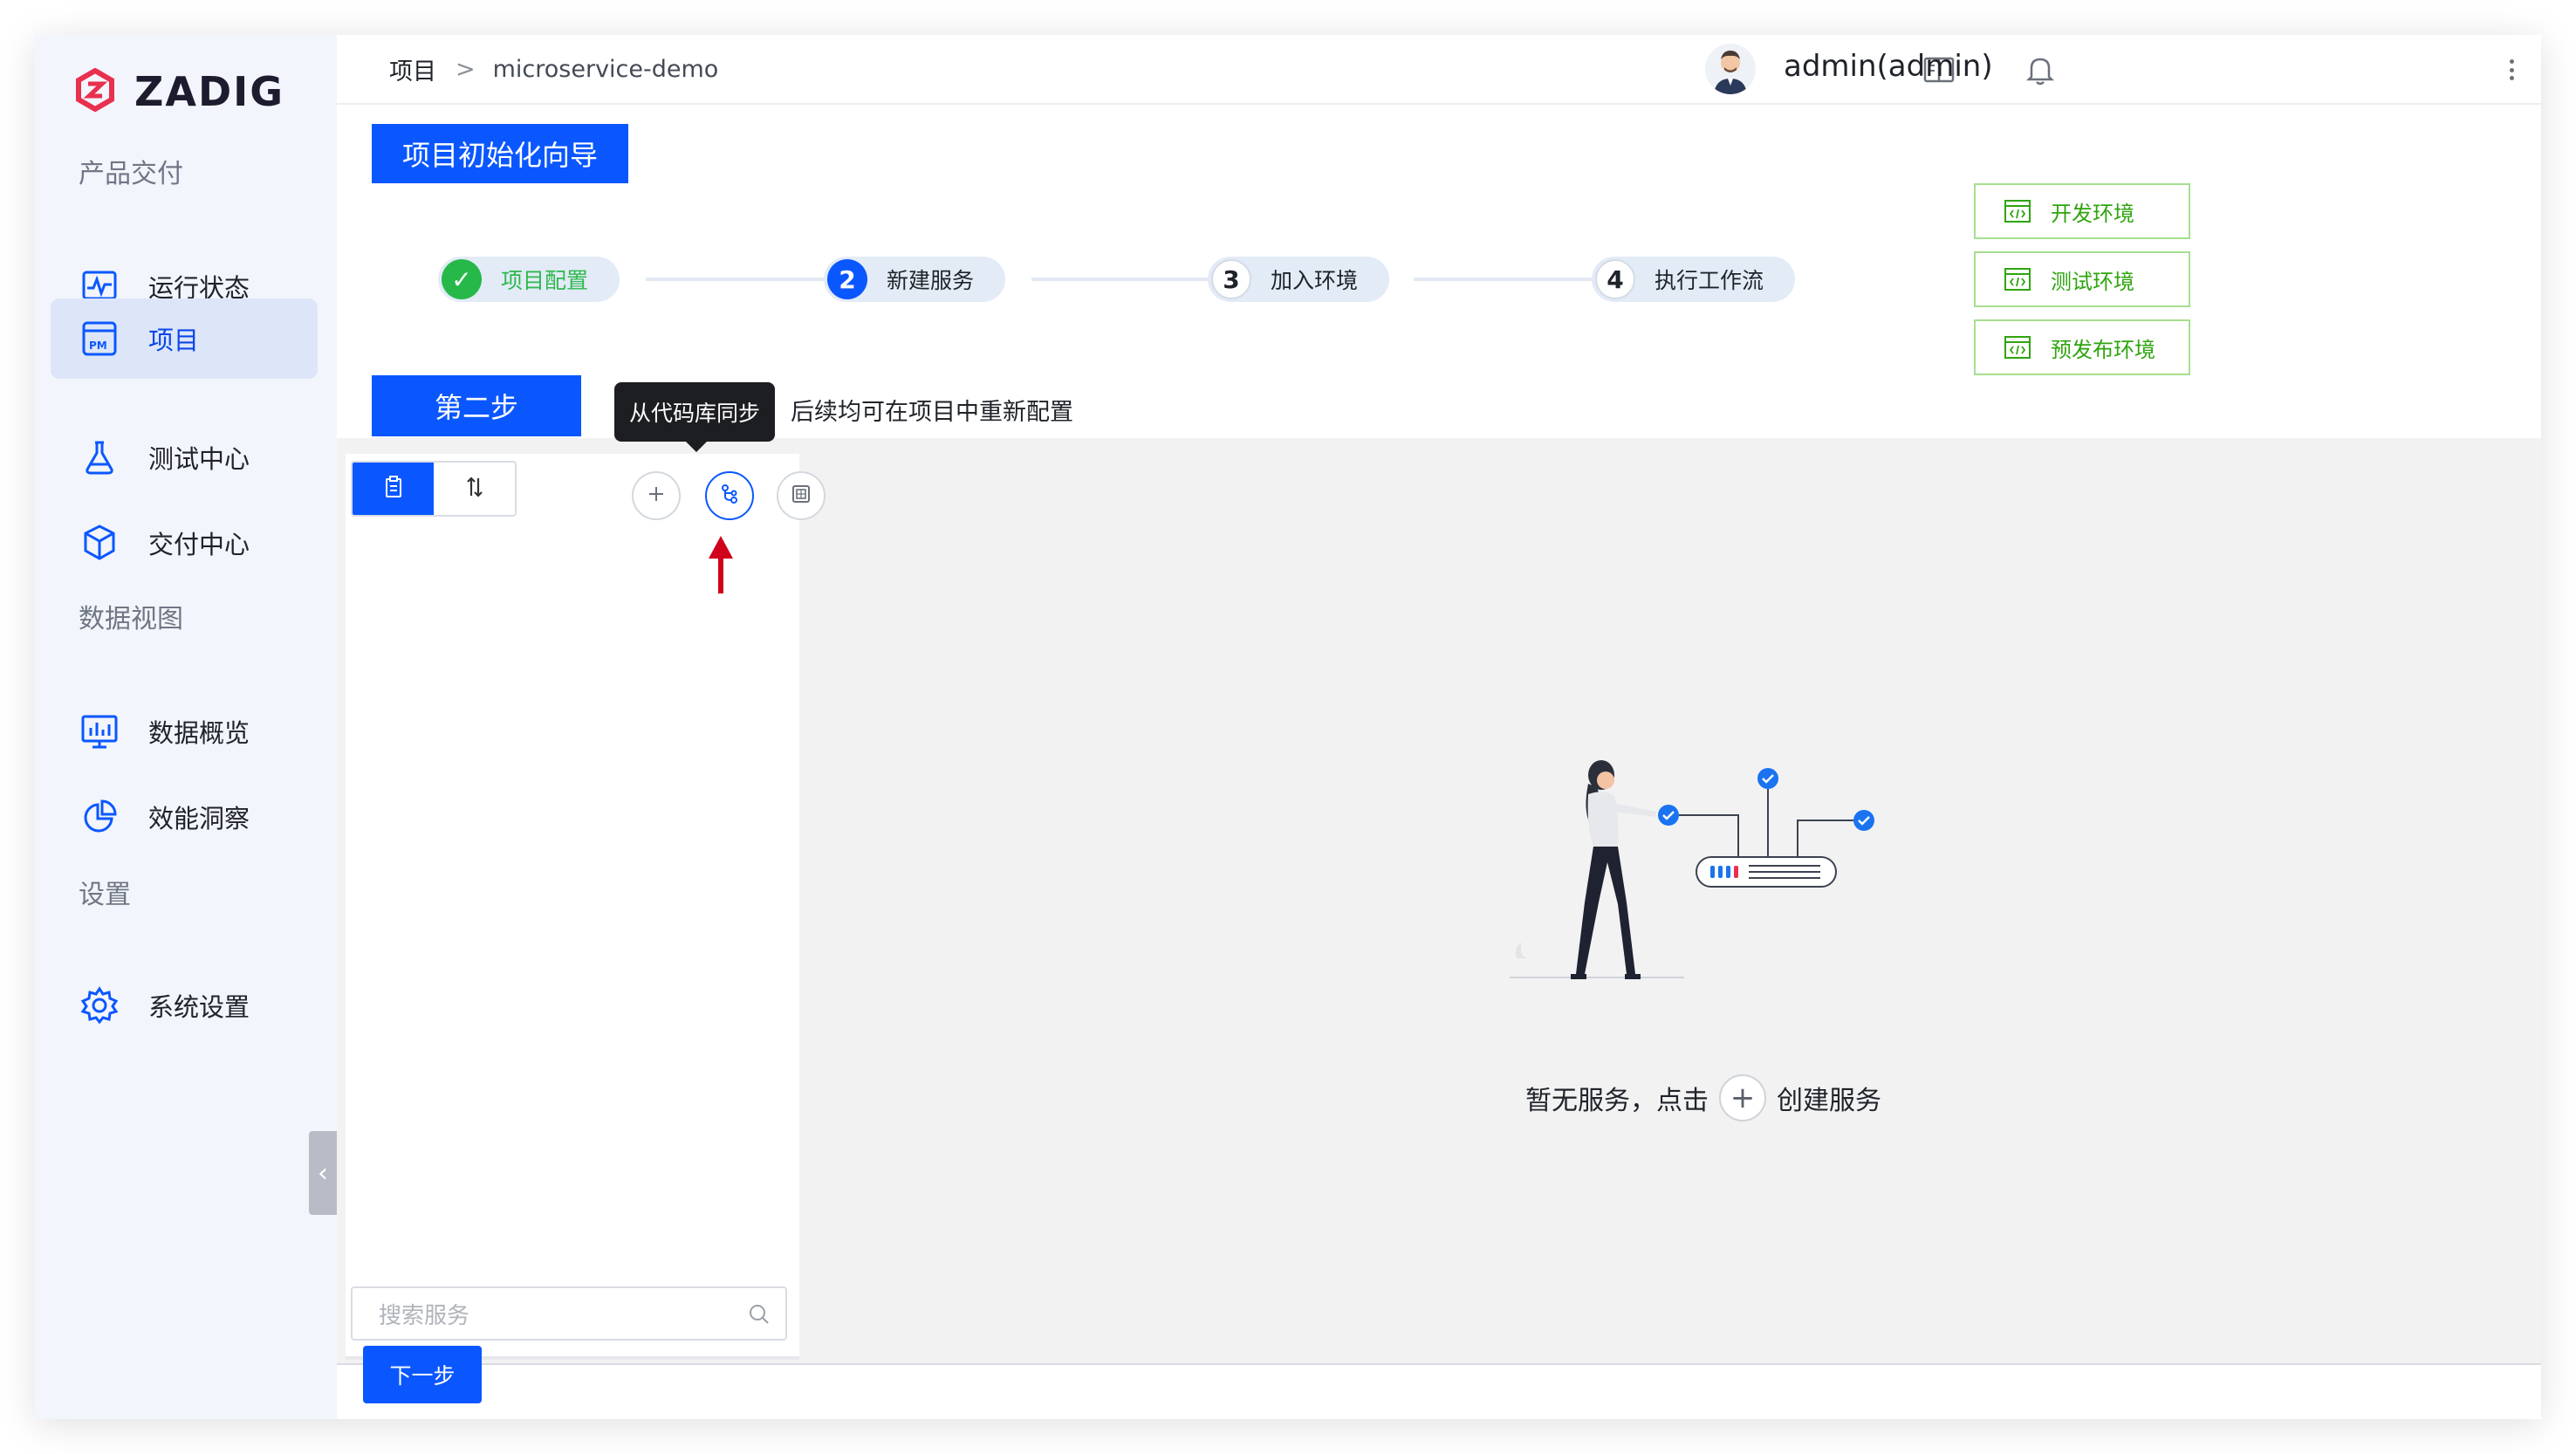  I want to click on pie-chart-icon, so click(100, 817).